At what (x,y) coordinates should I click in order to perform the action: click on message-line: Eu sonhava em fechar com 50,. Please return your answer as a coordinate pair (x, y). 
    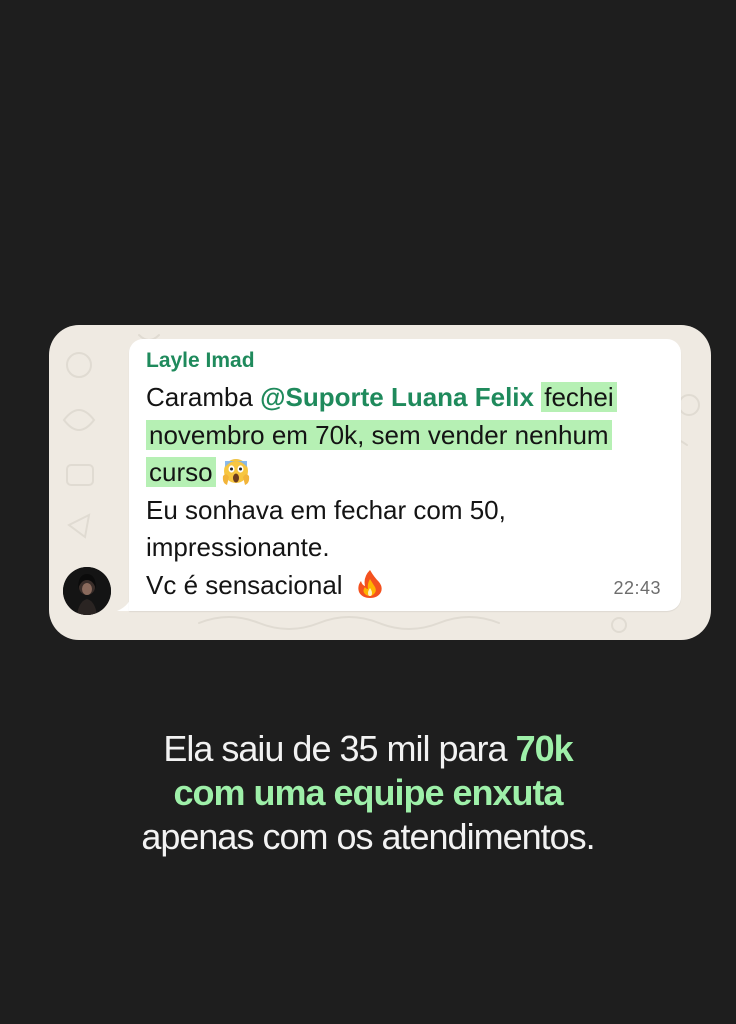
    Looking at the image, I should click on (326, 509).